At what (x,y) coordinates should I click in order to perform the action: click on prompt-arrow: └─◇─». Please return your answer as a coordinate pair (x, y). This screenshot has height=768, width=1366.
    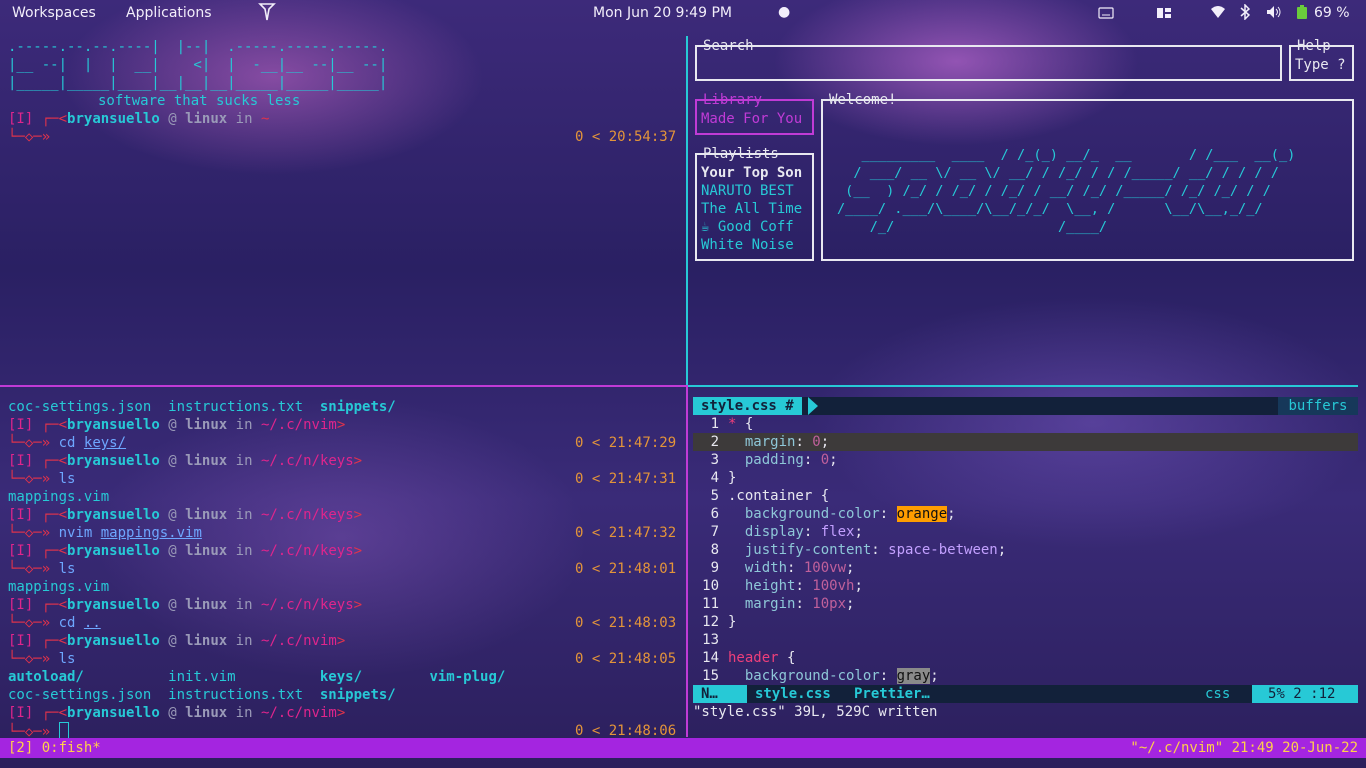
    Looking at the image, I should click on (29, 137).